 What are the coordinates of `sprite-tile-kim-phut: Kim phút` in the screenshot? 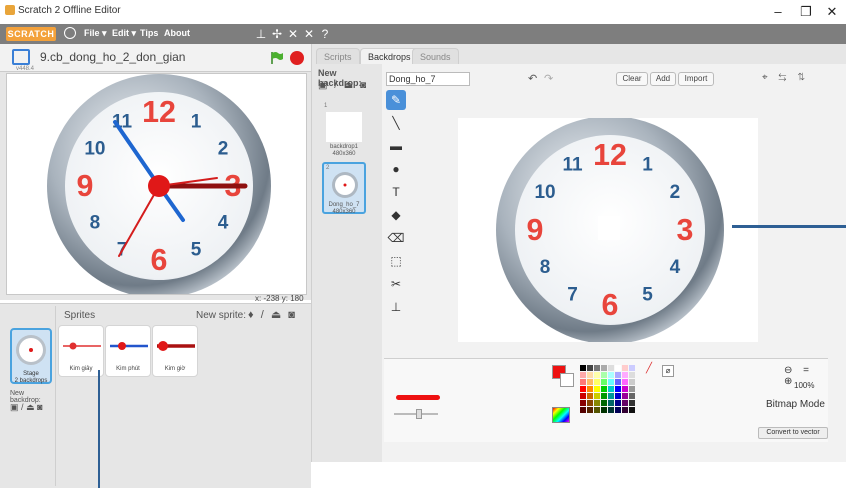 It's located at (128, 351).